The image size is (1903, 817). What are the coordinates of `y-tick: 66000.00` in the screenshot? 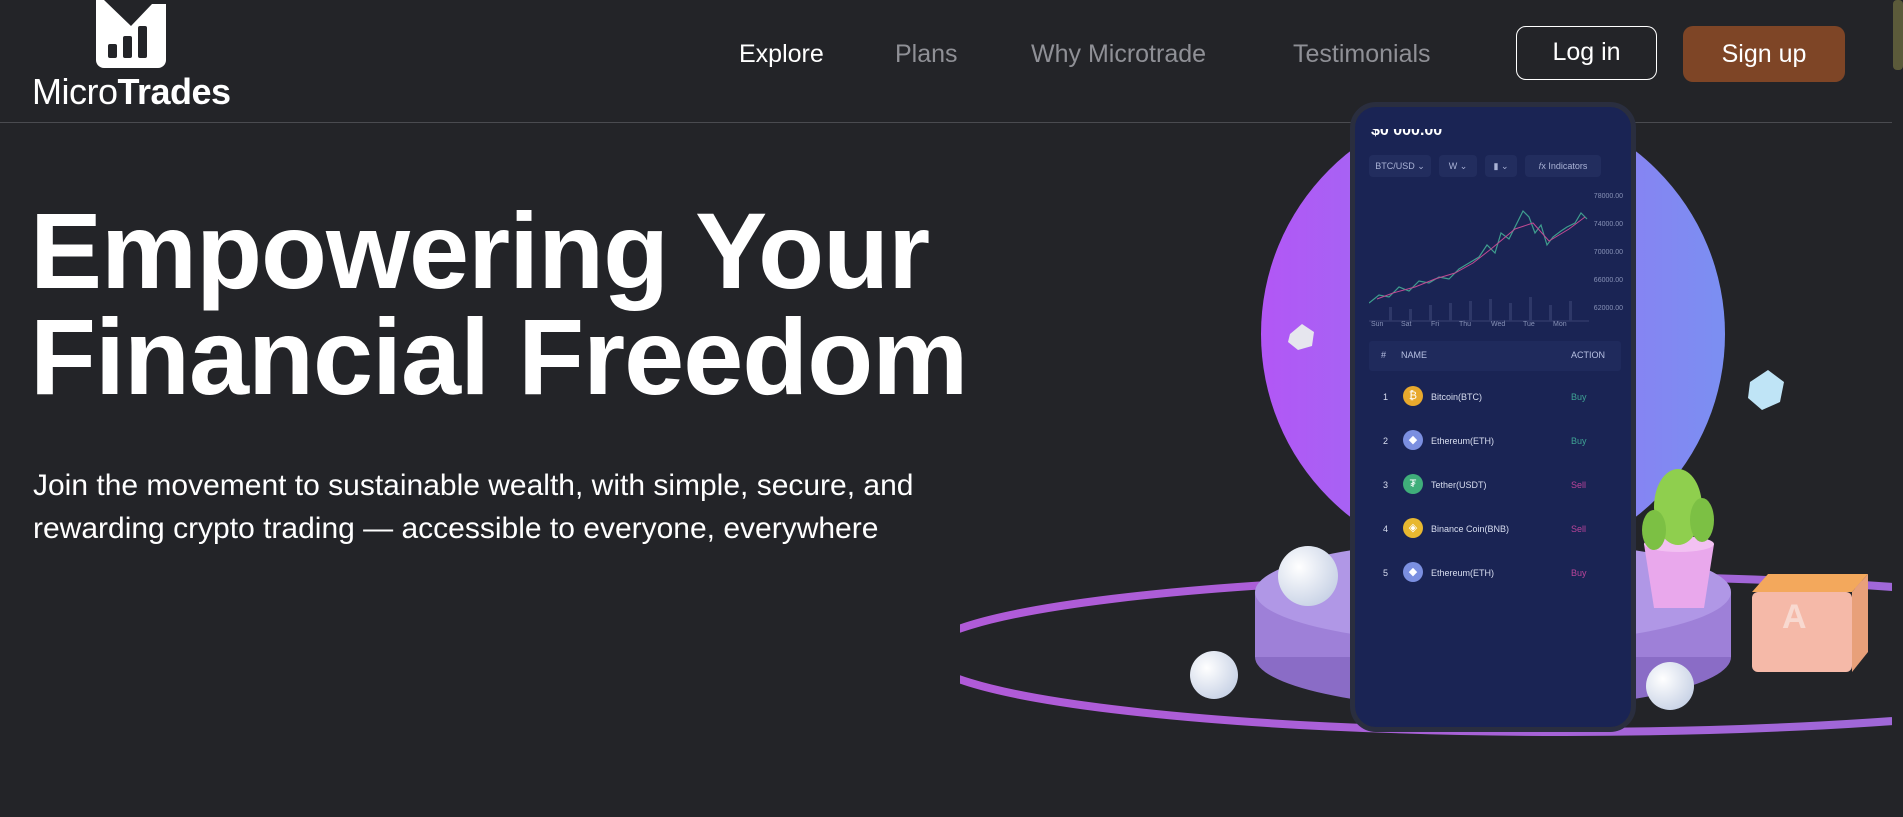 It's located at (1608, 280).